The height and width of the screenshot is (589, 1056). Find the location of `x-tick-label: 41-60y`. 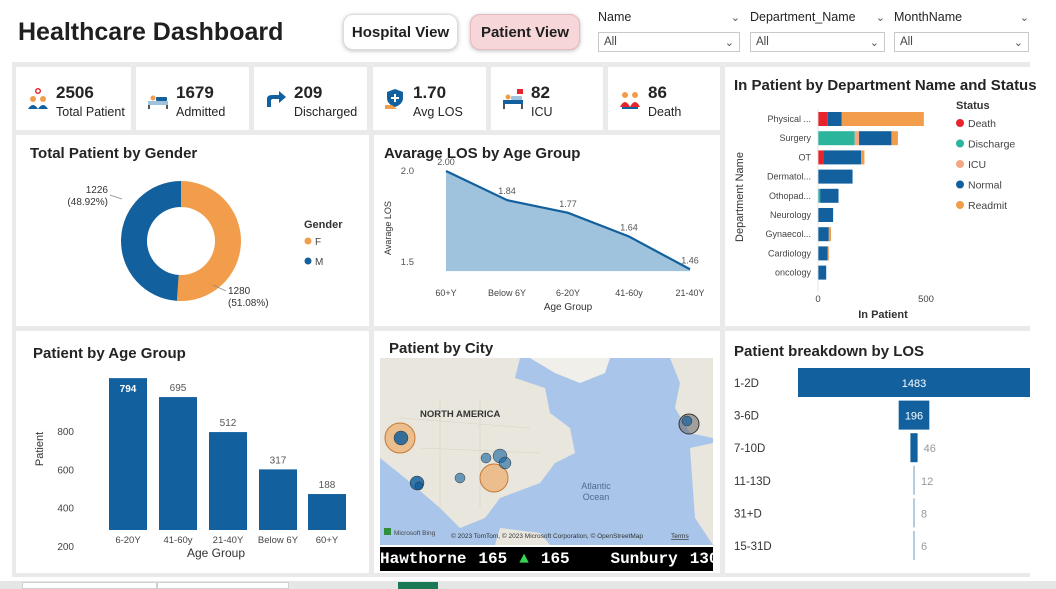

x-tick-label: 41-60y is located at coordinates (177, 540).